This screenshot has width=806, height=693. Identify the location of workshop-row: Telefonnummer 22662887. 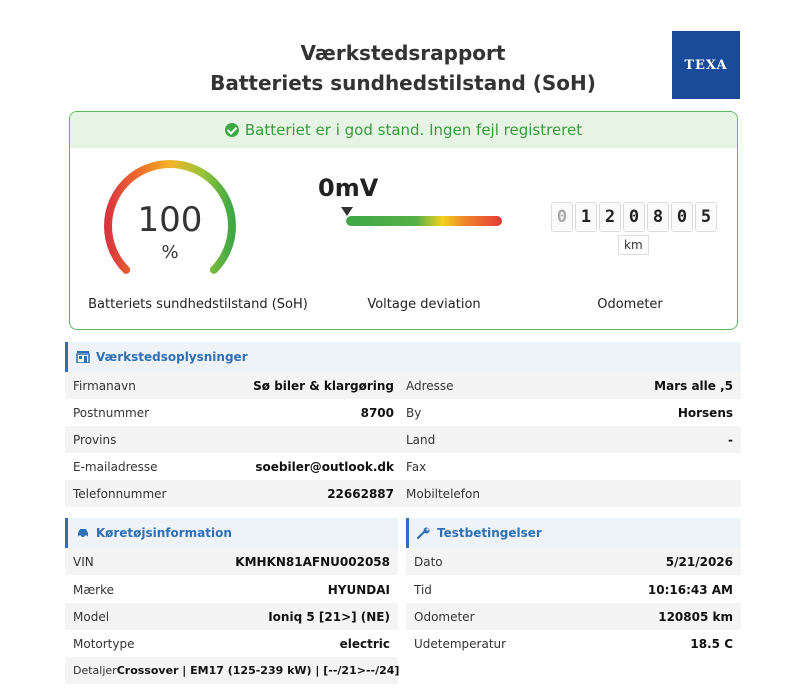
(233, 493).